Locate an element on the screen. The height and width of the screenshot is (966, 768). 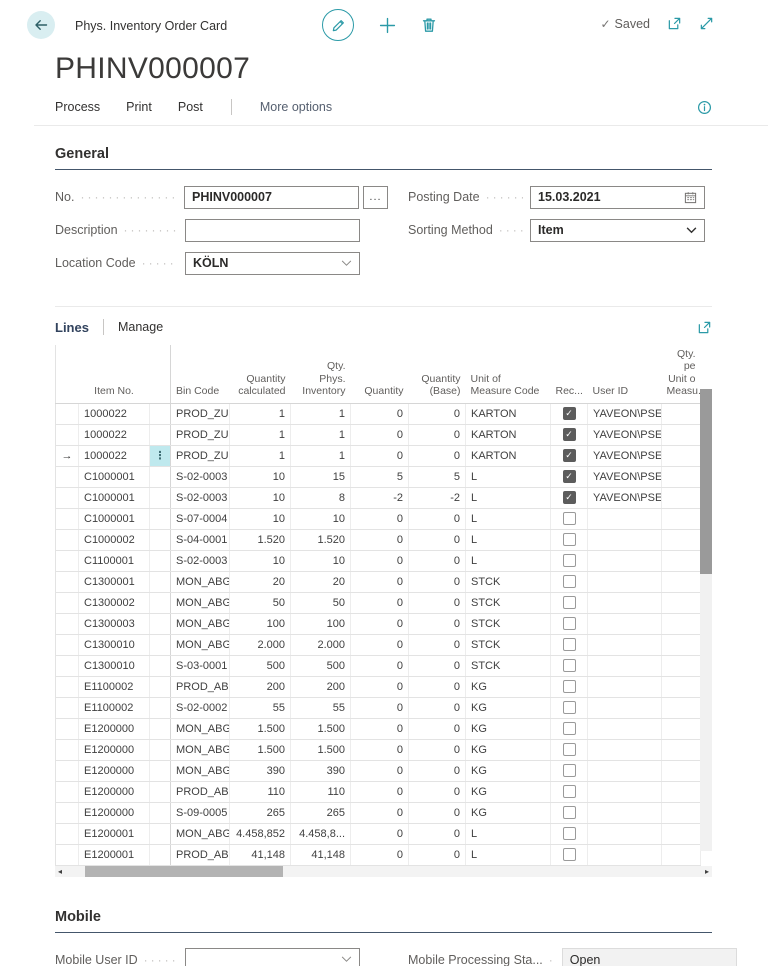
horizontal-scrollbar-thumb is located at coordinates (184, 871).